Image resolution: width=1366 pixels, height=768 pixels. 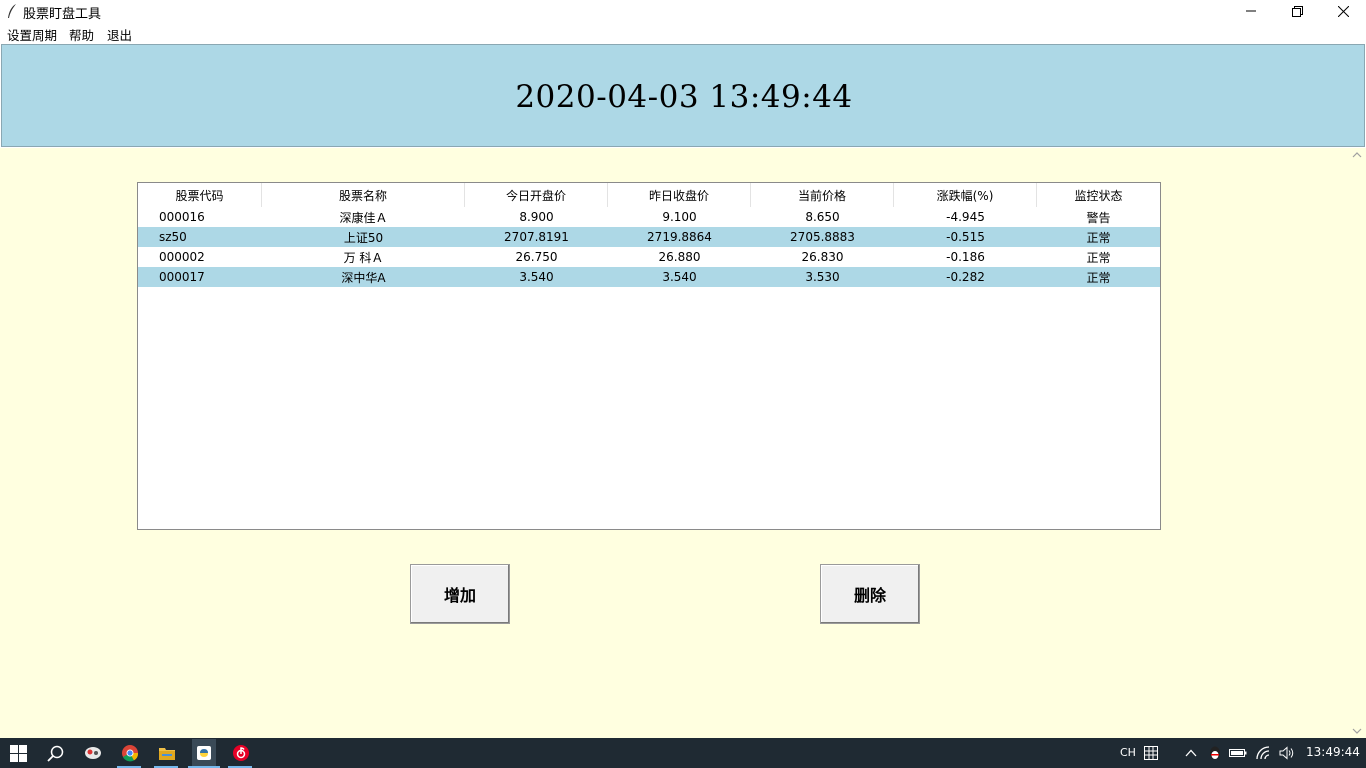 I want to click on python-icon, so click(x=204, y=753).